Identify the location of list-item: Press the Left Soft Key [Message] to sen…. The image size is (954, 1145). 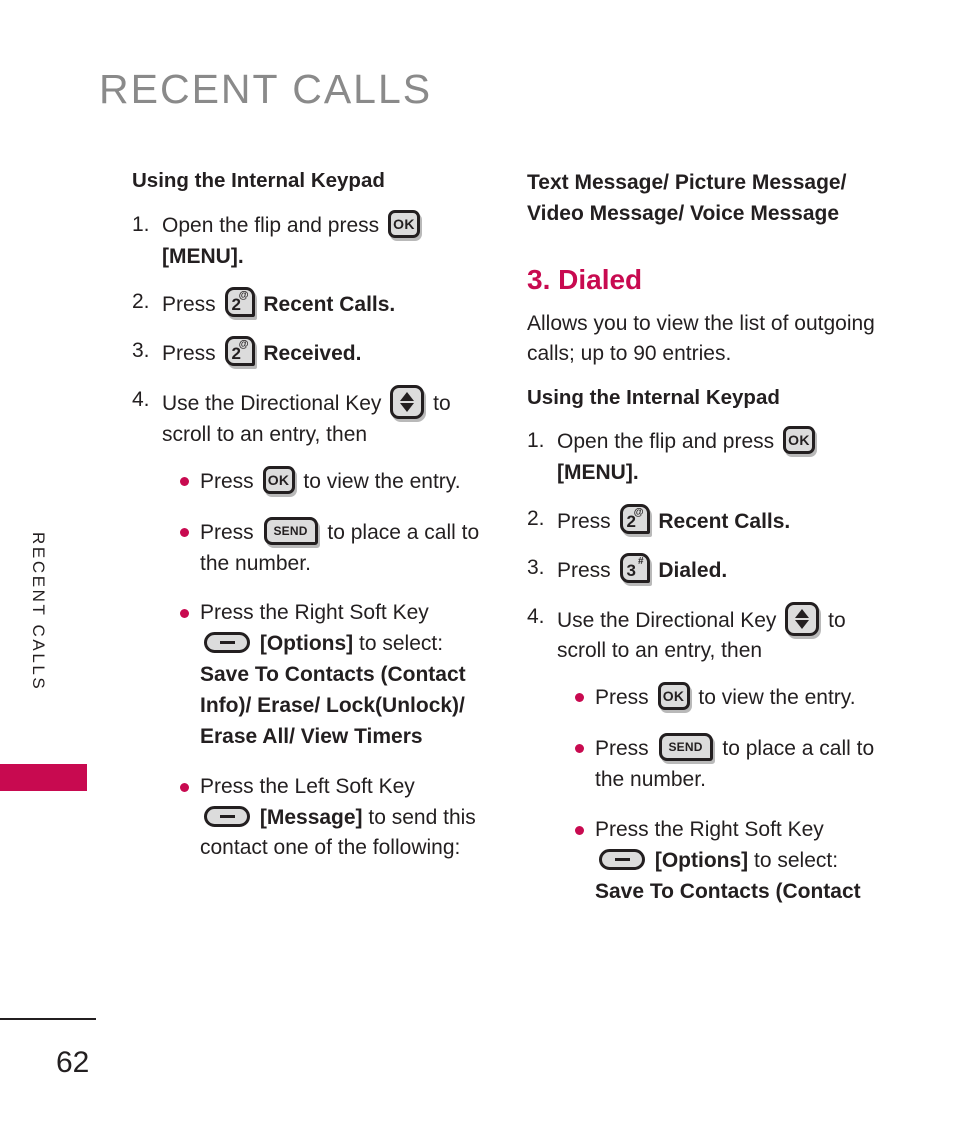
(336, 818).